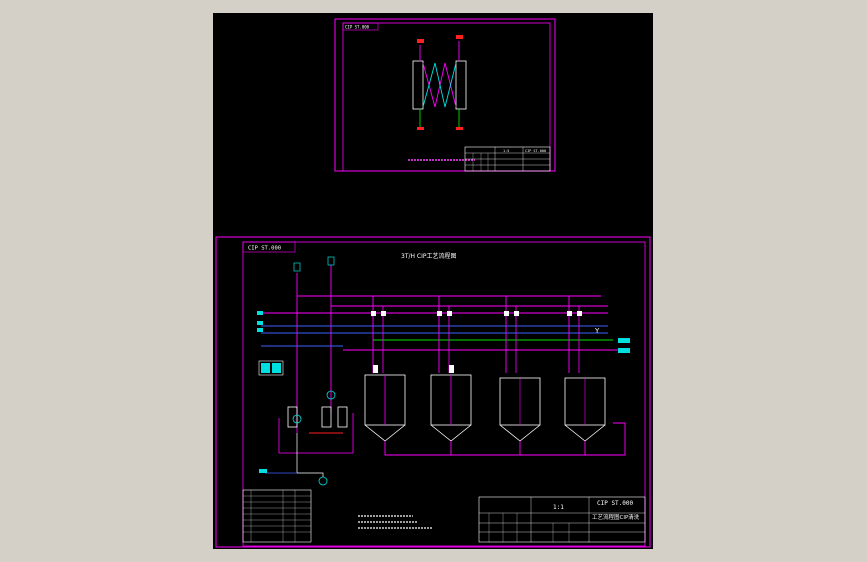 This screenshot has height=562, width=867. What do you see at coordinates (616, 517) in the screenshot?
I see `main-drawing-name: 工艺流程图CIP清洗` at bounding box center [616, 517].